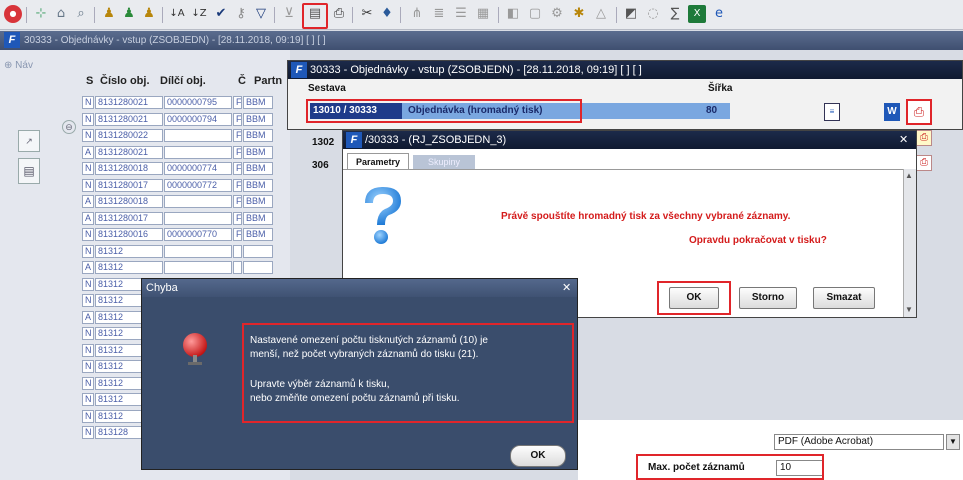 Image resolution: width=963 pixels, height=480 pixels. I want to click on table-row: N 8131280016 0000000770 F BBM, so click(186, 234).